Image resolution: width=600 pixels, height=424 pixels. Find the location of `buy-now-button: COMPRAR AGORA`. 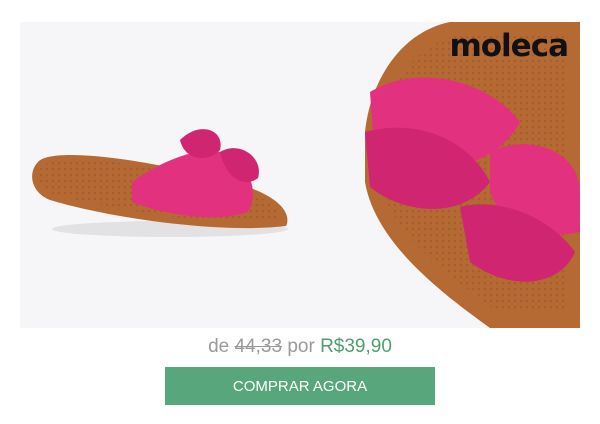

buy-now-button: COMPRAR AGORA is located at coordinates (300, 386).